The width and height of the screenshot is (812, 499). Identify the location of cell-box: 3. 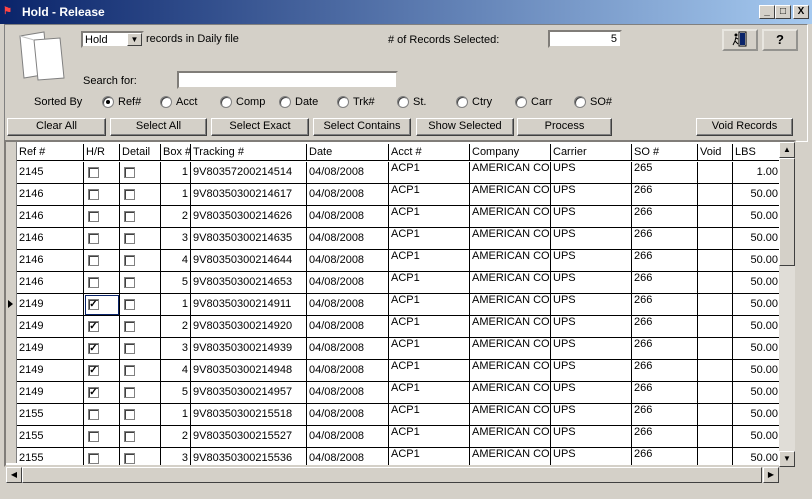
(176, 349).